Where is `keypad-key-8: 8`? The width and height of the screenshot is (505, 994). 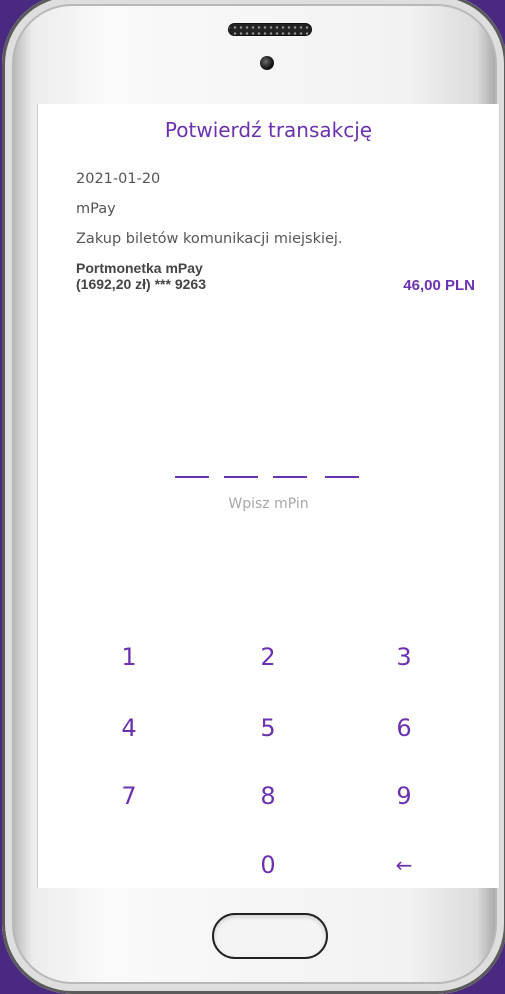 keypad-key-8: 8 is located at coordinates (268, 796).